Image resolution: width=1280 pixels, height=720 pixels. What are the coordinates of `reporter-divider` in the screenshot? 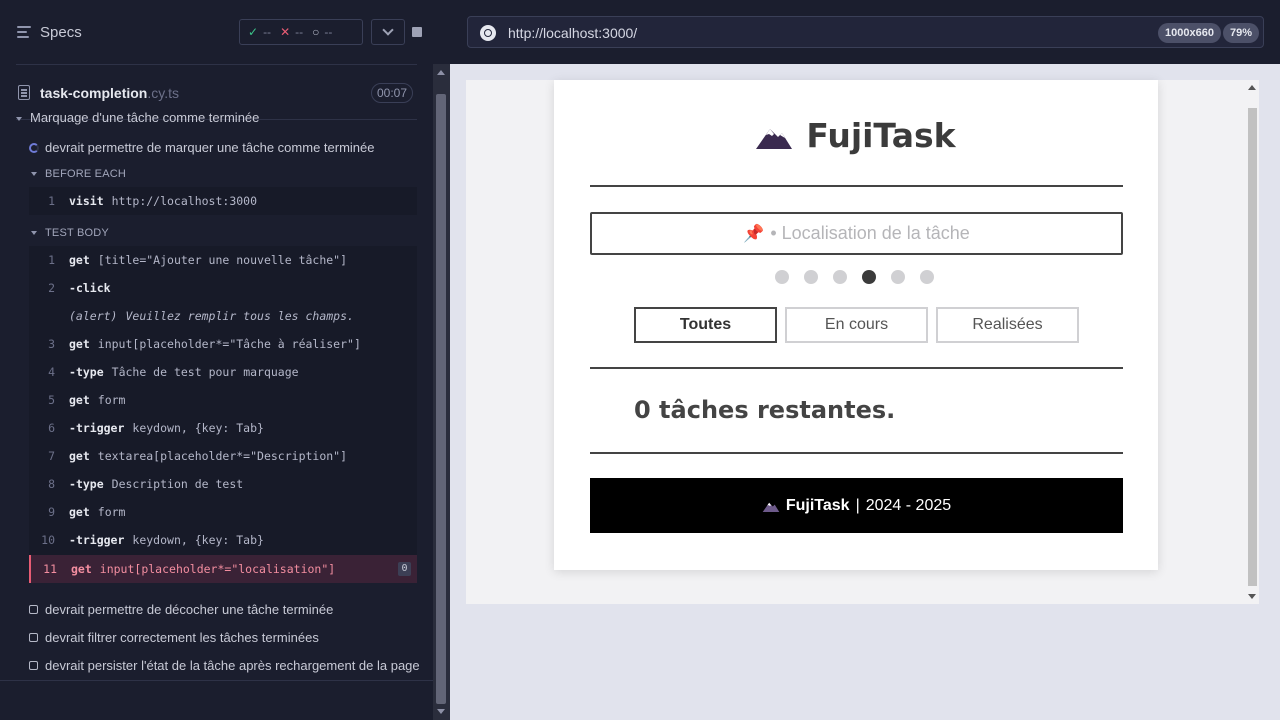 It's located at (216, 680).